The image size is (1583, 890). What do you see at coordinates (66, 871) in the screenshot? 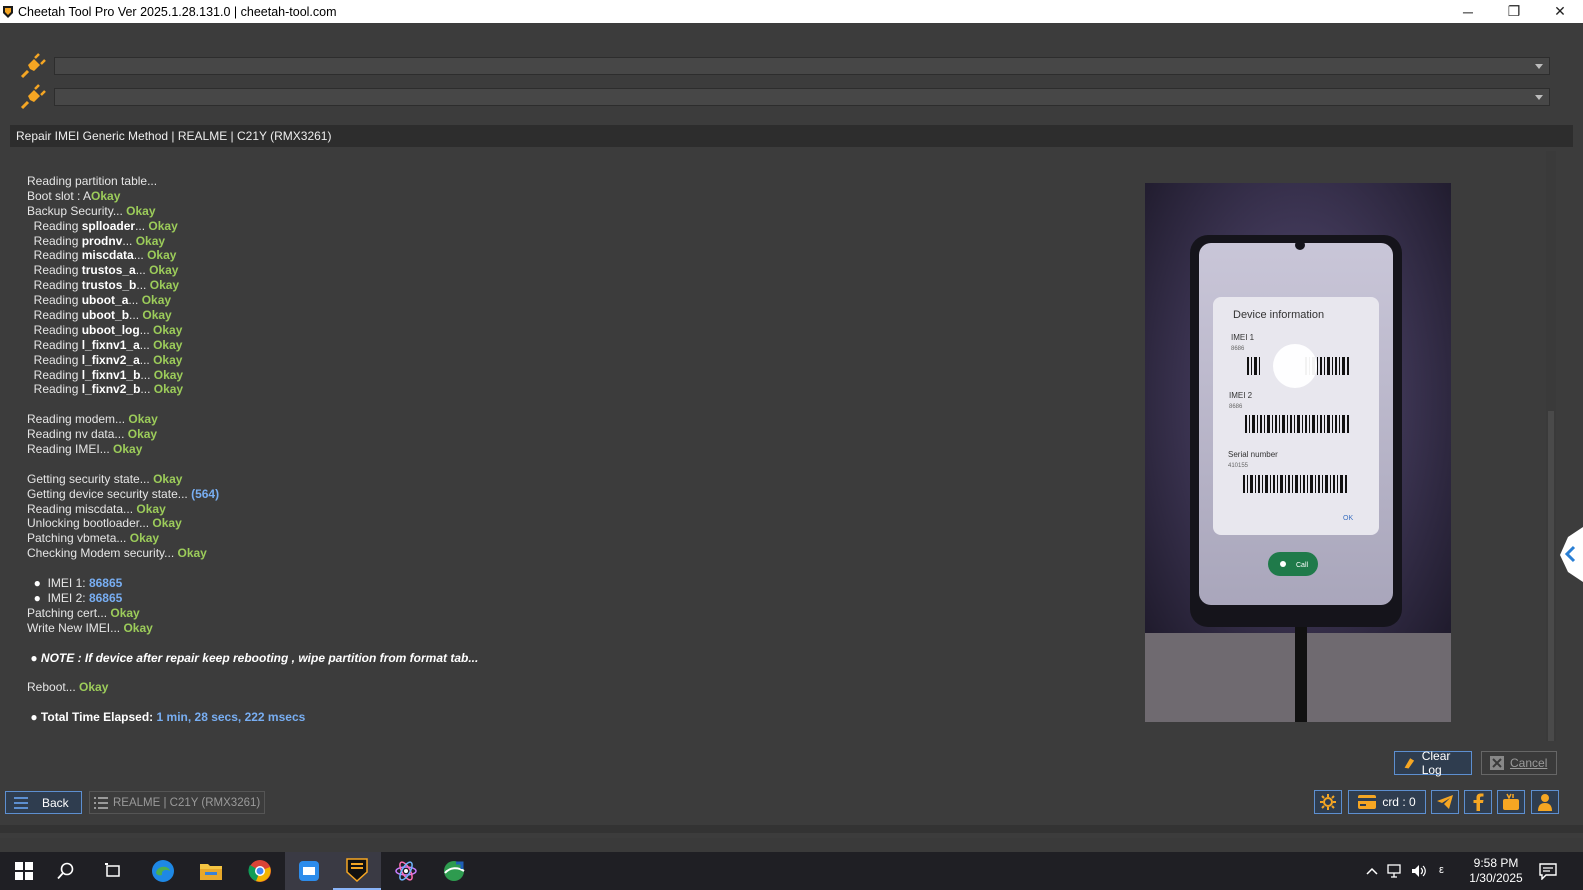
I see `search-button` at bounding box center [66, 871].